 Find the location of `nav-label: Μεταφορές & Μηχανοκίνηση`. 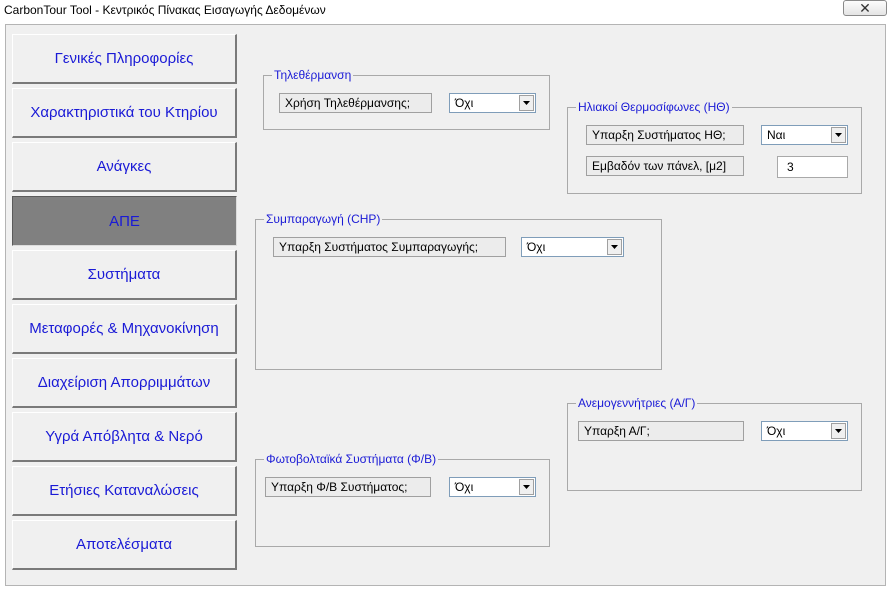

nav-label: Μεταφορές & Μηχανοκίνηση is located at coordinates (124, 328).